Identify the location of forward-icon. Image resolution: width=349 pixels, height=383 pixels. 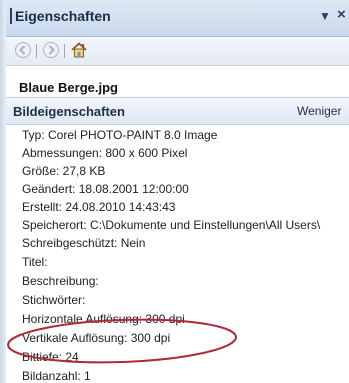
(51, 50).